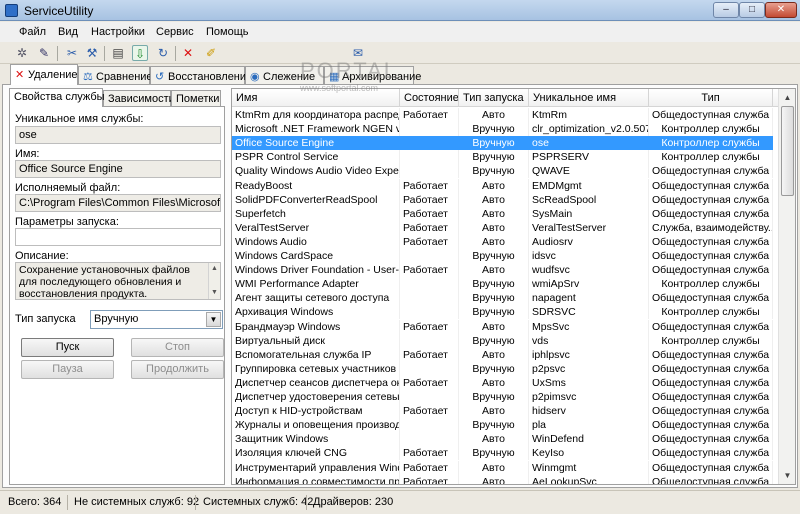 This screenshot has height=514, width=800. I want to click on startup-type-value: Вручную, so click(116, 319).